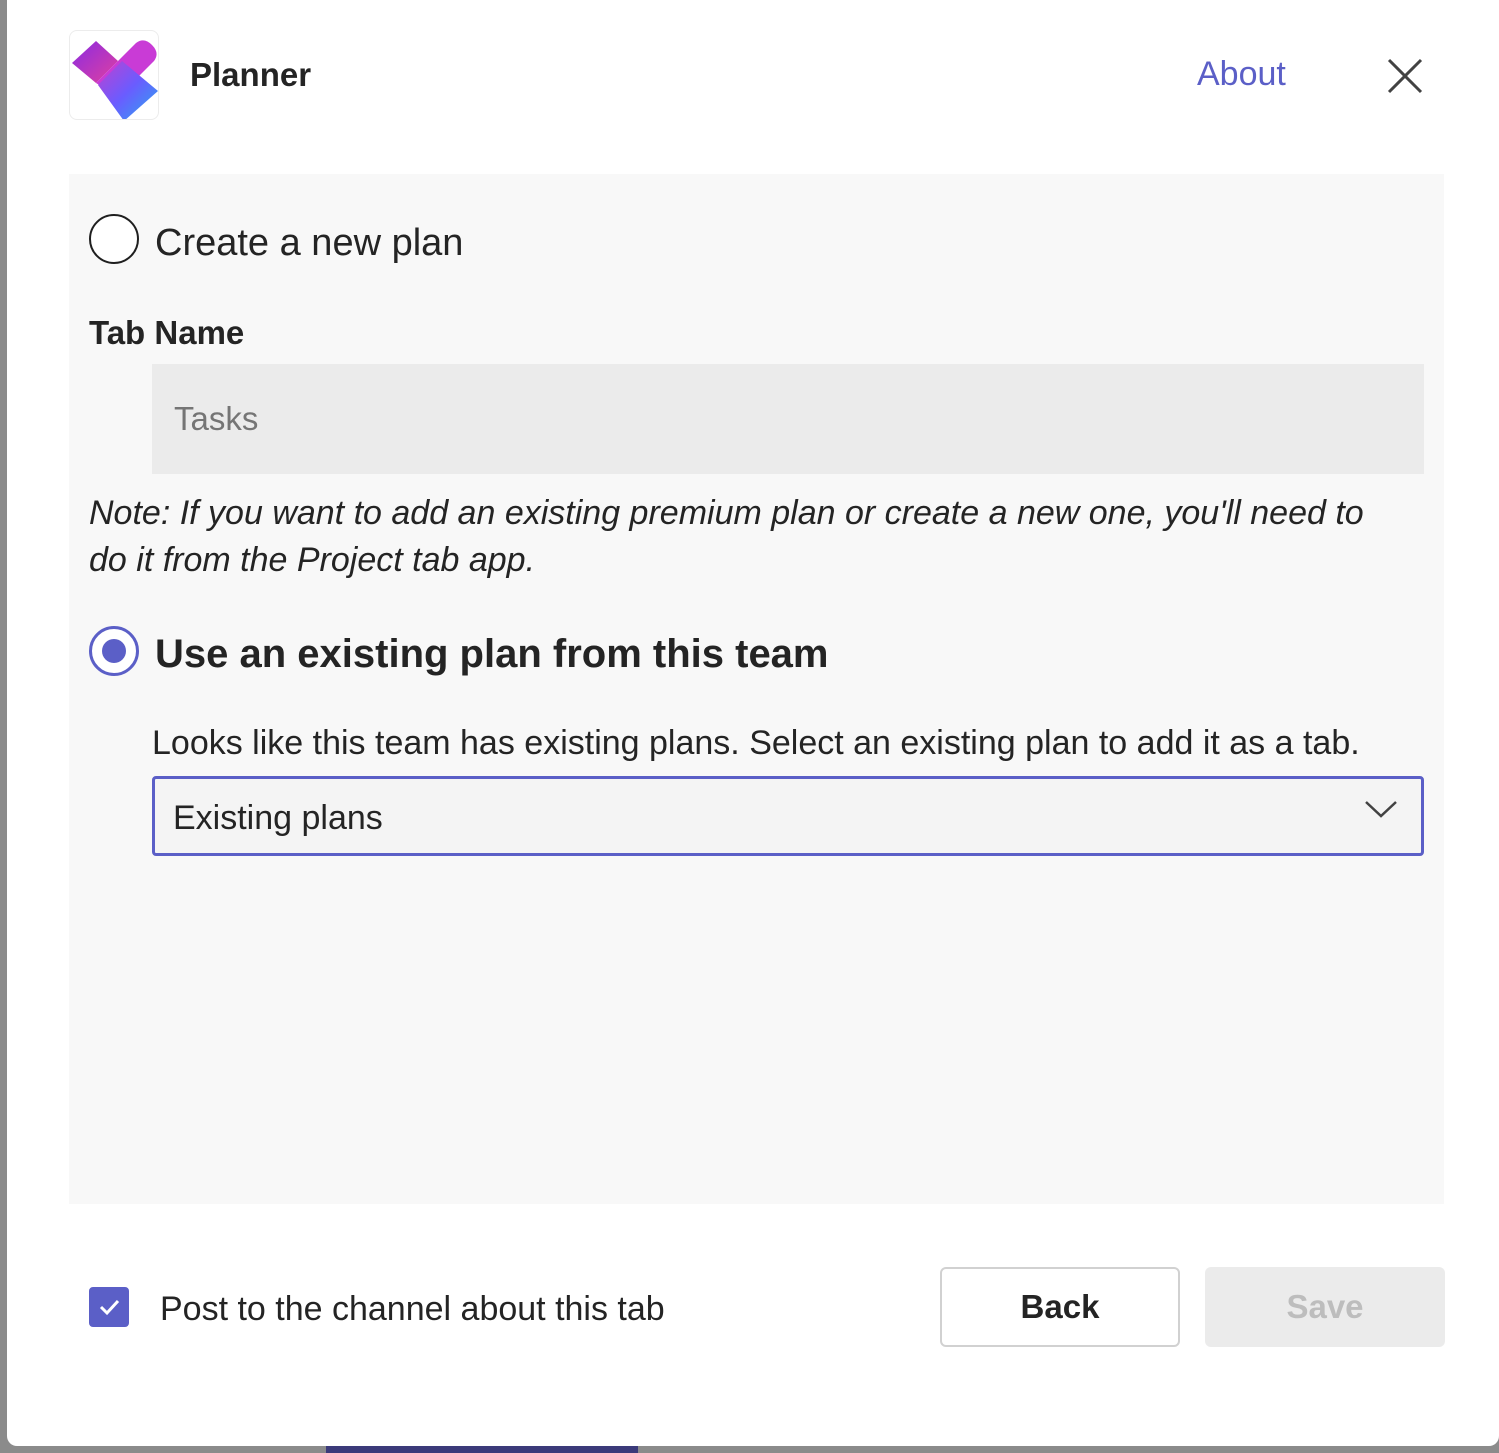 Image resolution: width=1499 pixels, height=1453 pixels. I want to click on post-to-channel-label: Post to the channel about this tab, so click(412, 1309).